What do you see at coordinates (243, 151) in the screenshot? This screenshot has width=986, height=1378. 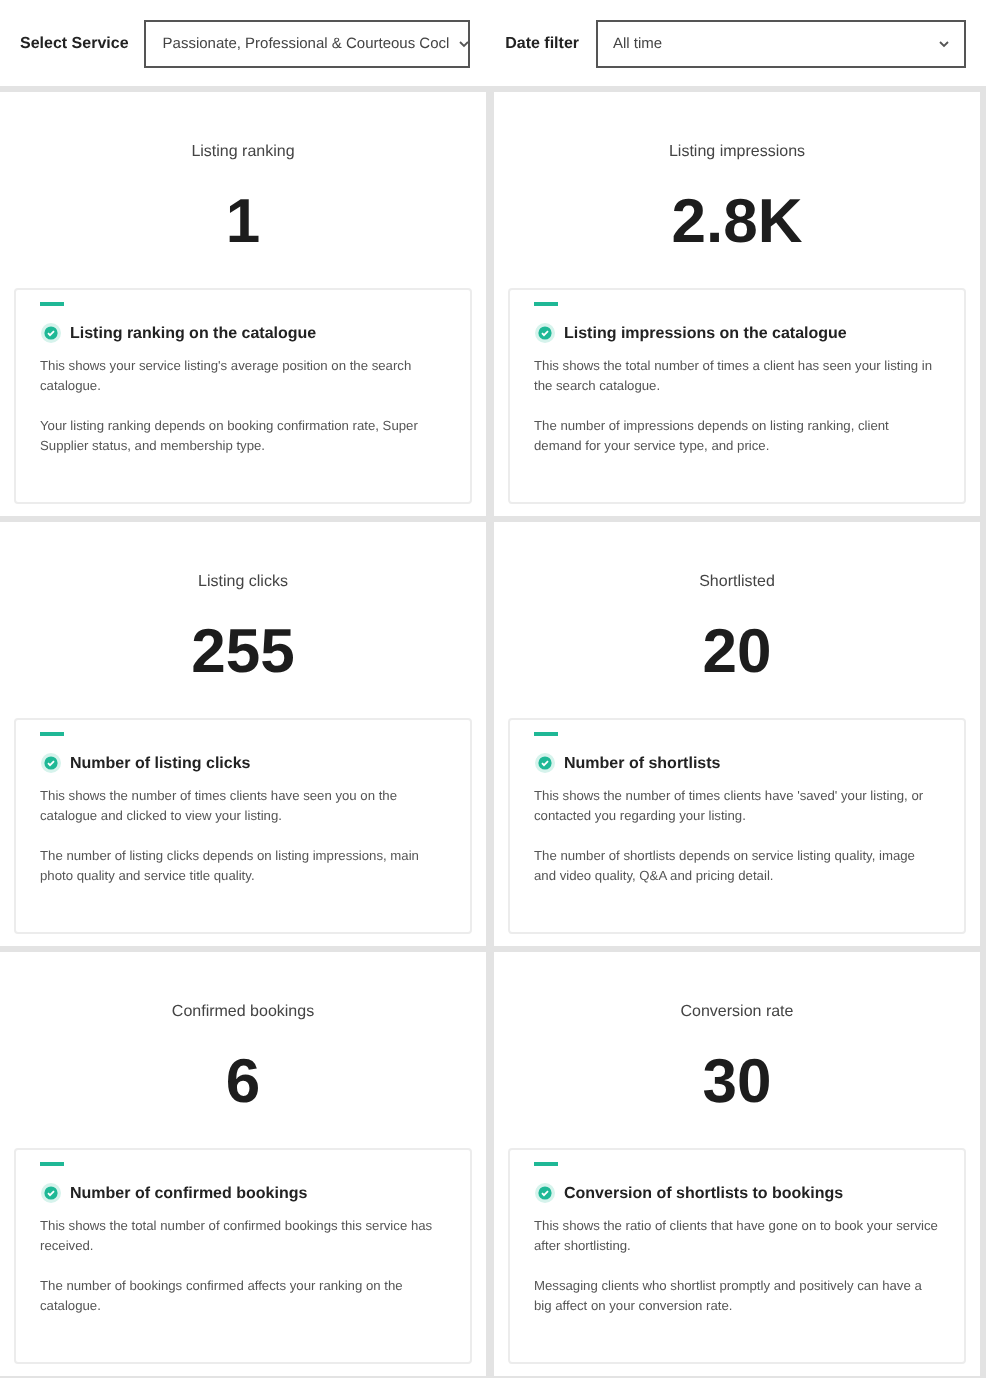 I see `metric-title: Listing ranking` at bounding box center [243, 151].